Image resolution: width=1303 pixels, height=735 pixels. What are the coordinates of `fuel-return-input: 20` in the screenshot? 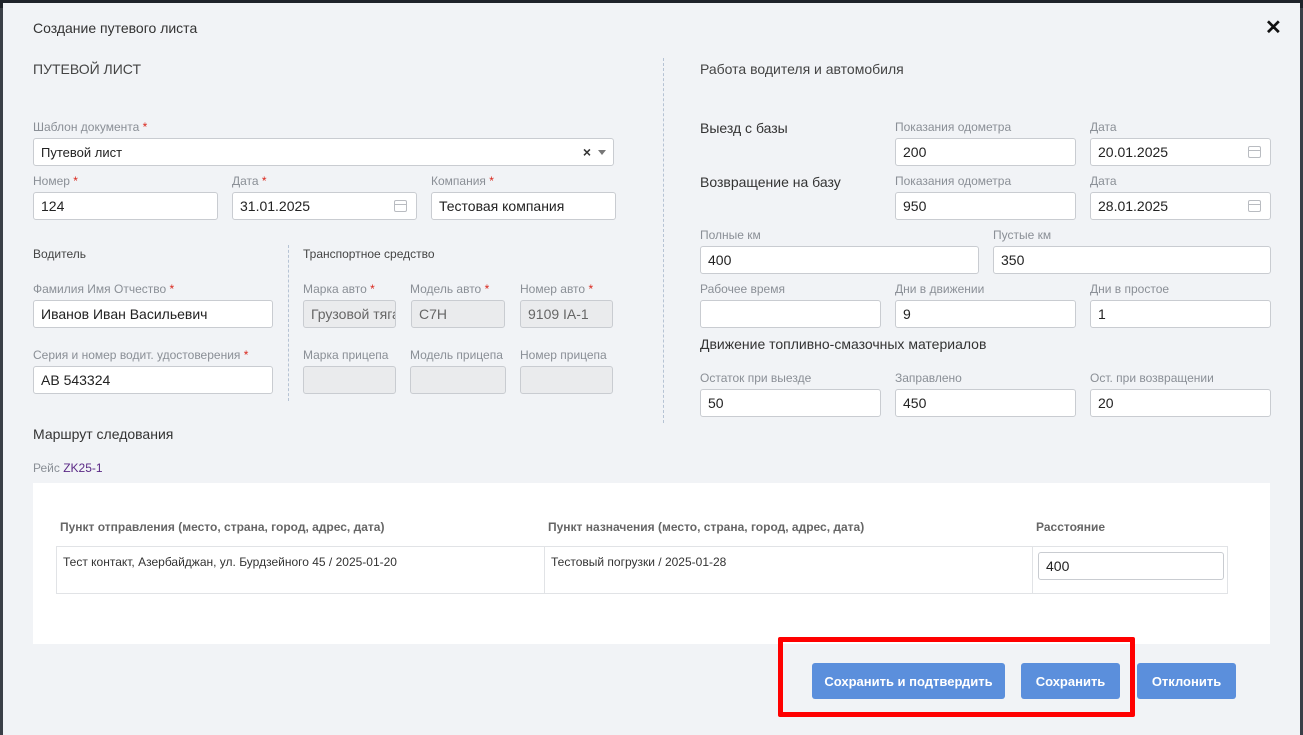 It's located at (1180, 403).